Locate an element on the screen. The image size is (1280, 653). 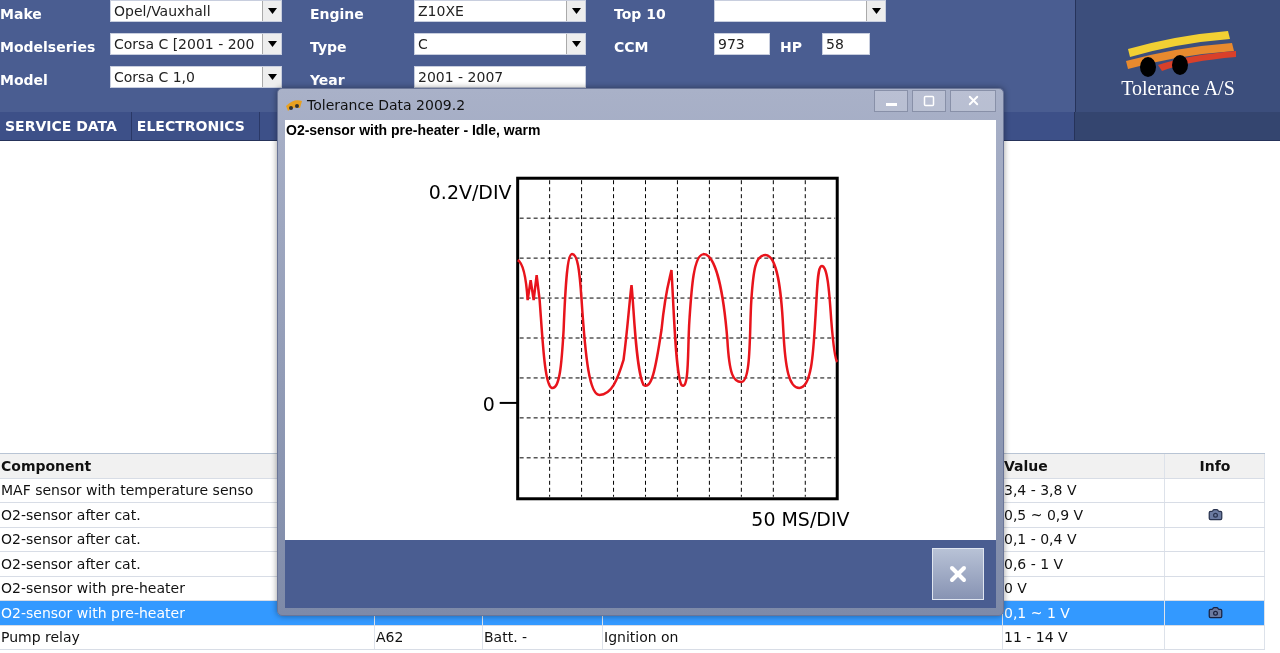
y-scale-label: 0.2V/DIV is located at coordinates (470, 192).